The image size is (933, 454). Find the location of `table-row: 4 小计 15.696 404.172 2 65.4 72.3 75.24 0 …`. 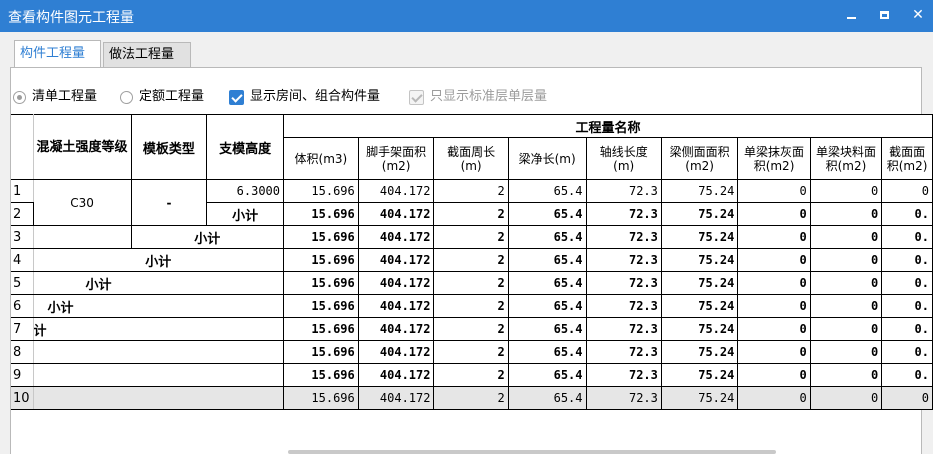

table-row: 4 小计 15.696 404.172 2 65.4 72.3 75.24 0 … is located at coordinates (472, 260).